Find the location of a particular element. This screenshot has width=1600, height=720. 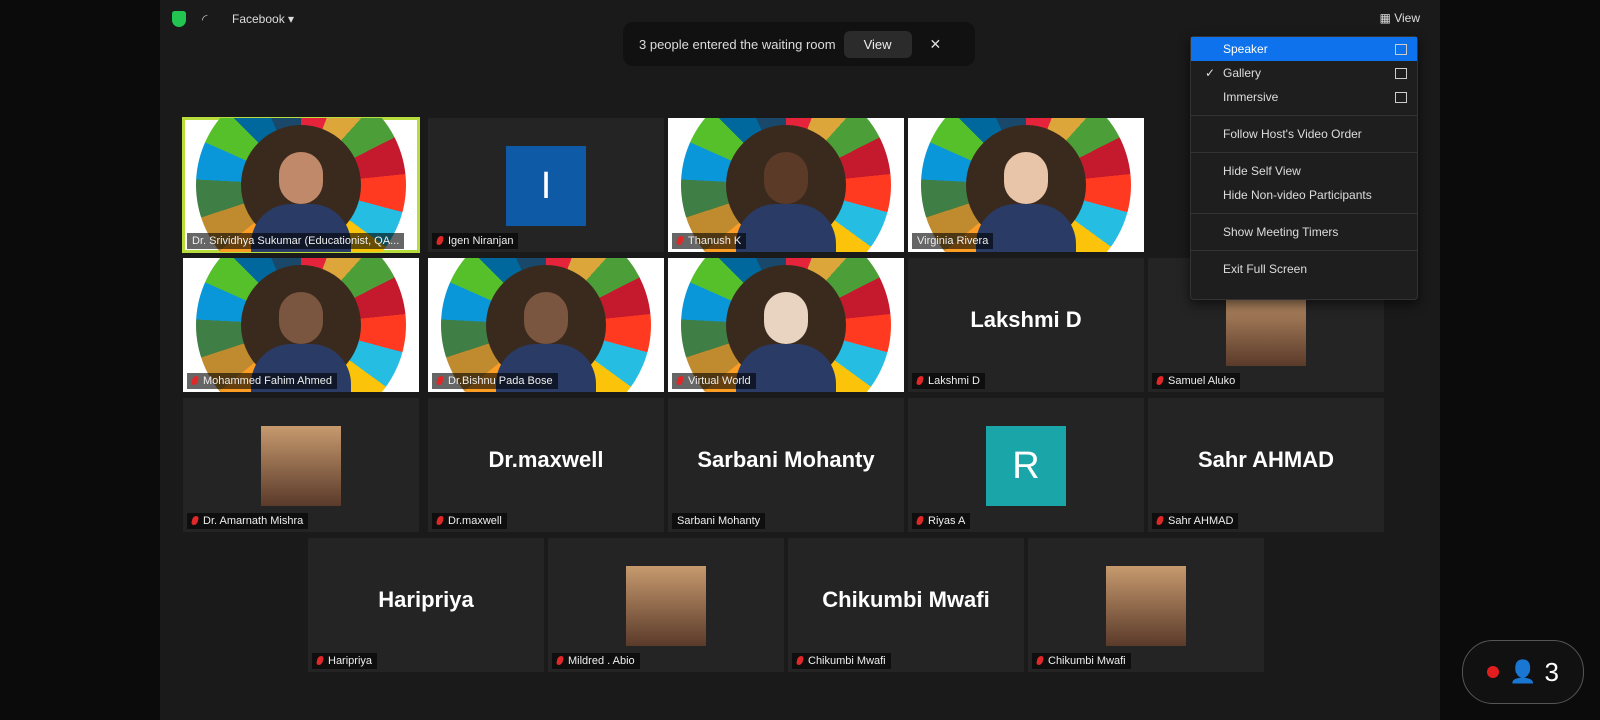

participant-tile: Mohammed Fahim Ahmed is located at coordinates (301, 325).